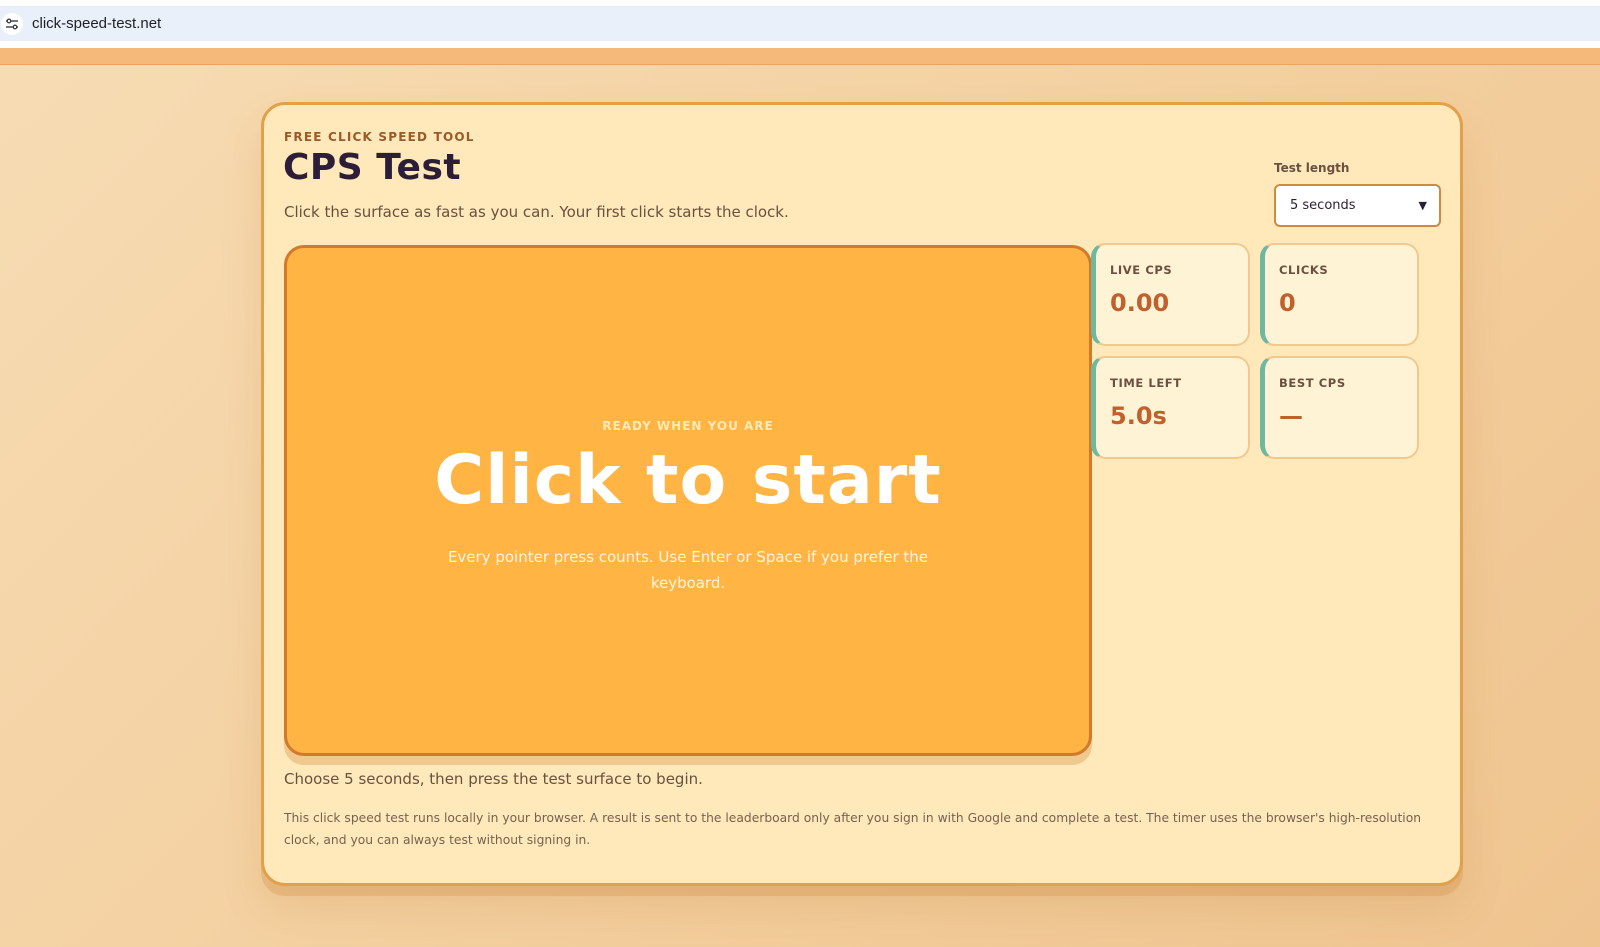  Describe the element at coordinates (96, 23) in the screenshot. I see `url-text: click-speed-test.net` at that location.